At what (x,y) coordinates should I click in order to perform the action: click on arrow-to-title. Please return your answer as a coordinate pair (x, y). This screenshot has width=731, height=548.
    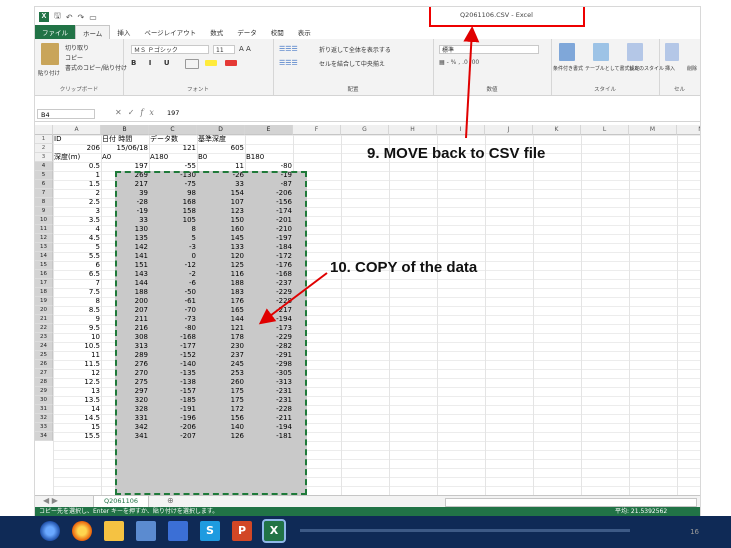
    Looking at the image, I should click on (471, 82).